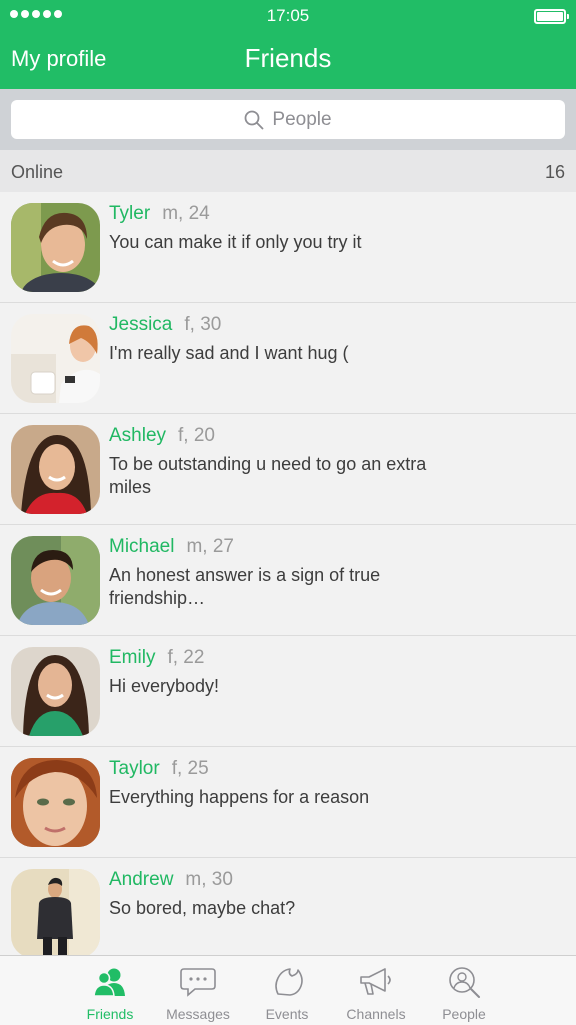 The width and height of the screenshot is (576, 1025). Describe the element at coordinates (186, 657) in the screenshot. I see `friend-meta: f, 22` at that location.